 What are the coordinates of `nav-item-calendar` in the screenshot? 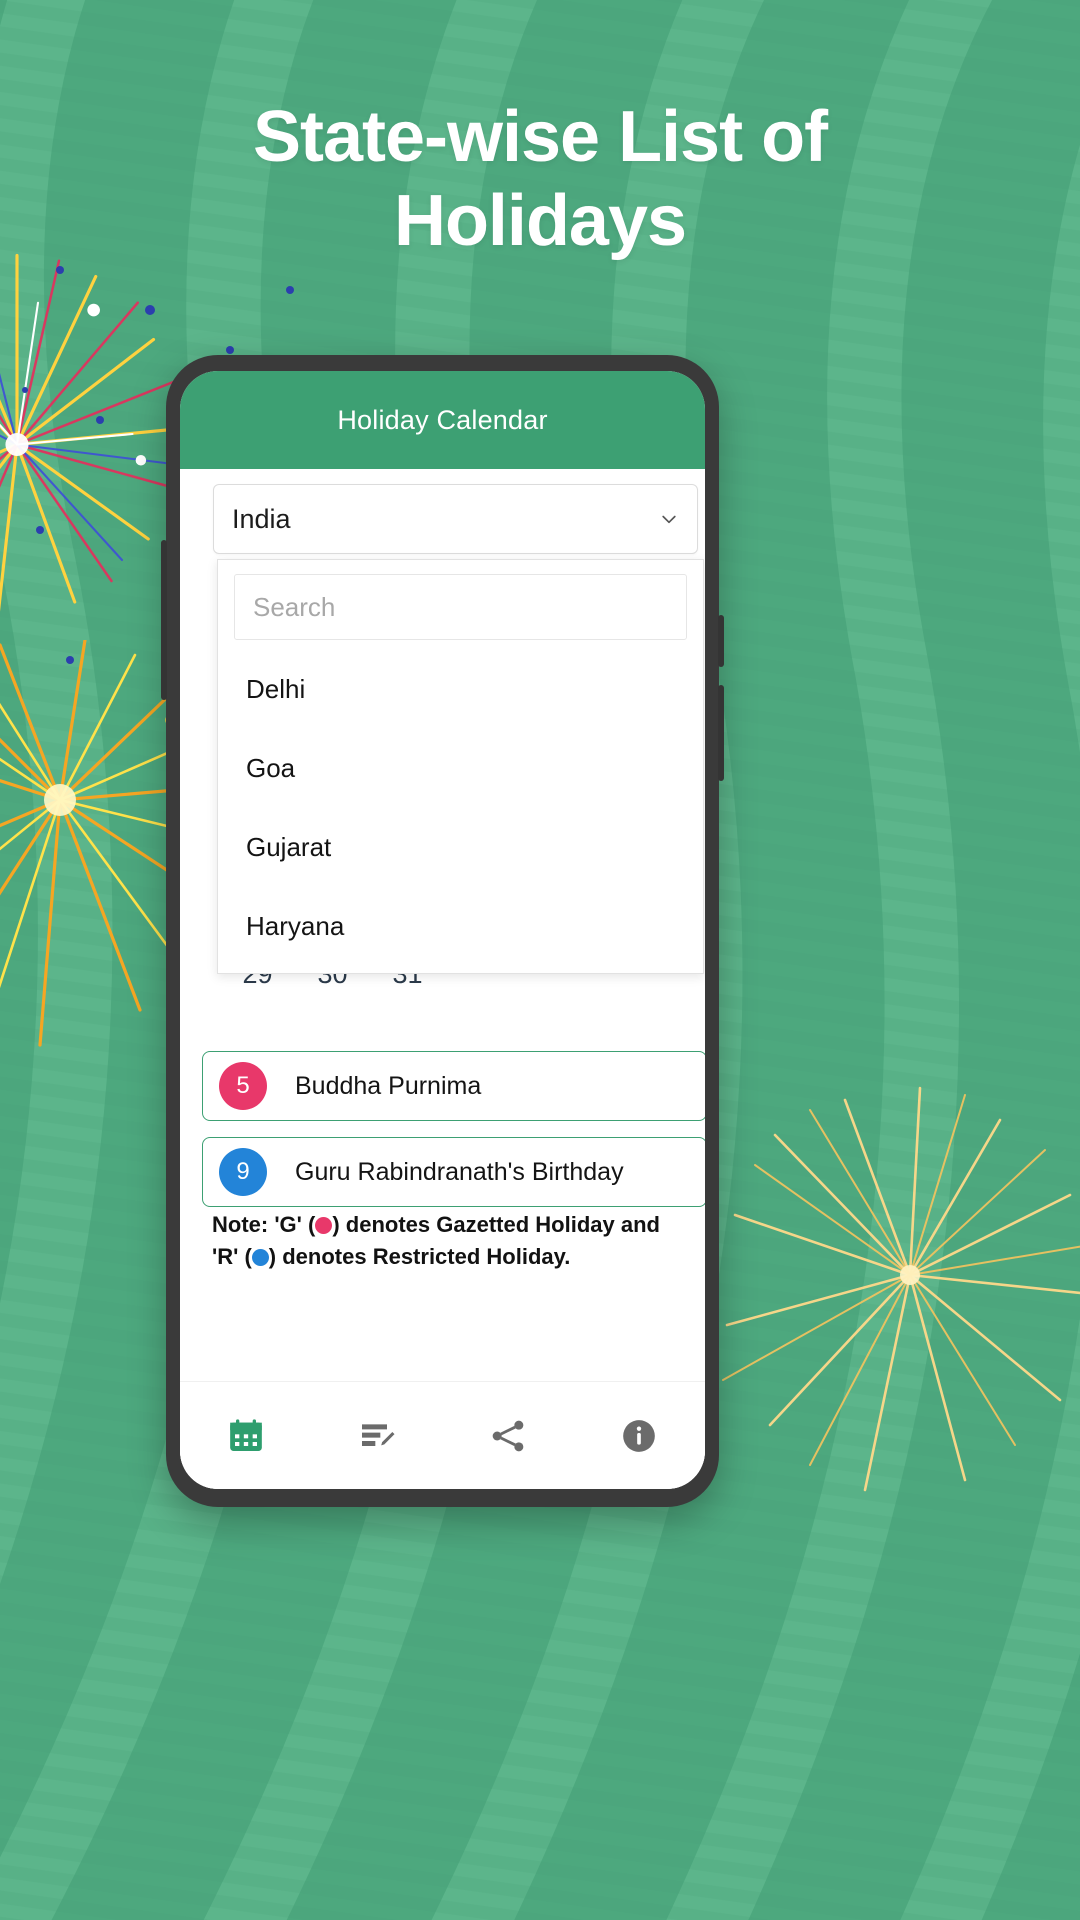 It's located at (245, 1436).